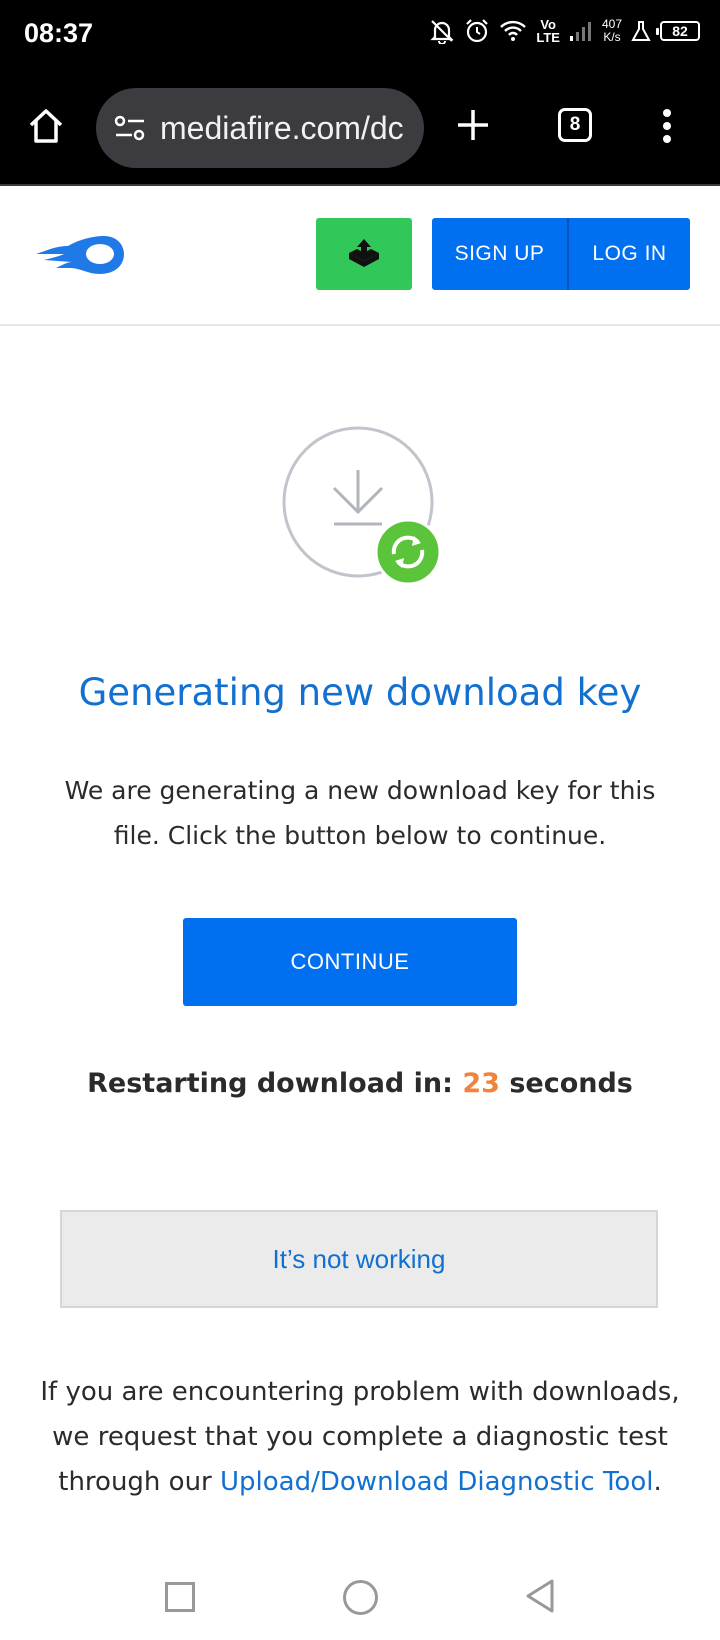 The image size is (720, 1640). Describe the element at coordinates (540, 1598) in the screenshot. I see `back-button` at that location.